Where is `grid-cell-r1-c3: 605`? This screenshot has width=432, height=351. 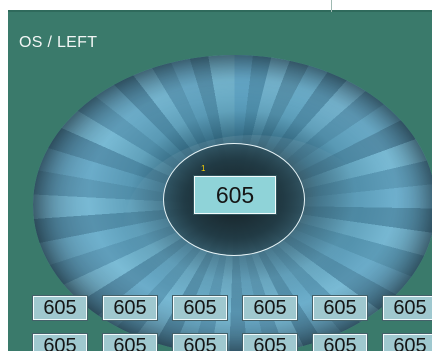
grid-cell-r1-c3: 605 is located at coordinates (200, 308).